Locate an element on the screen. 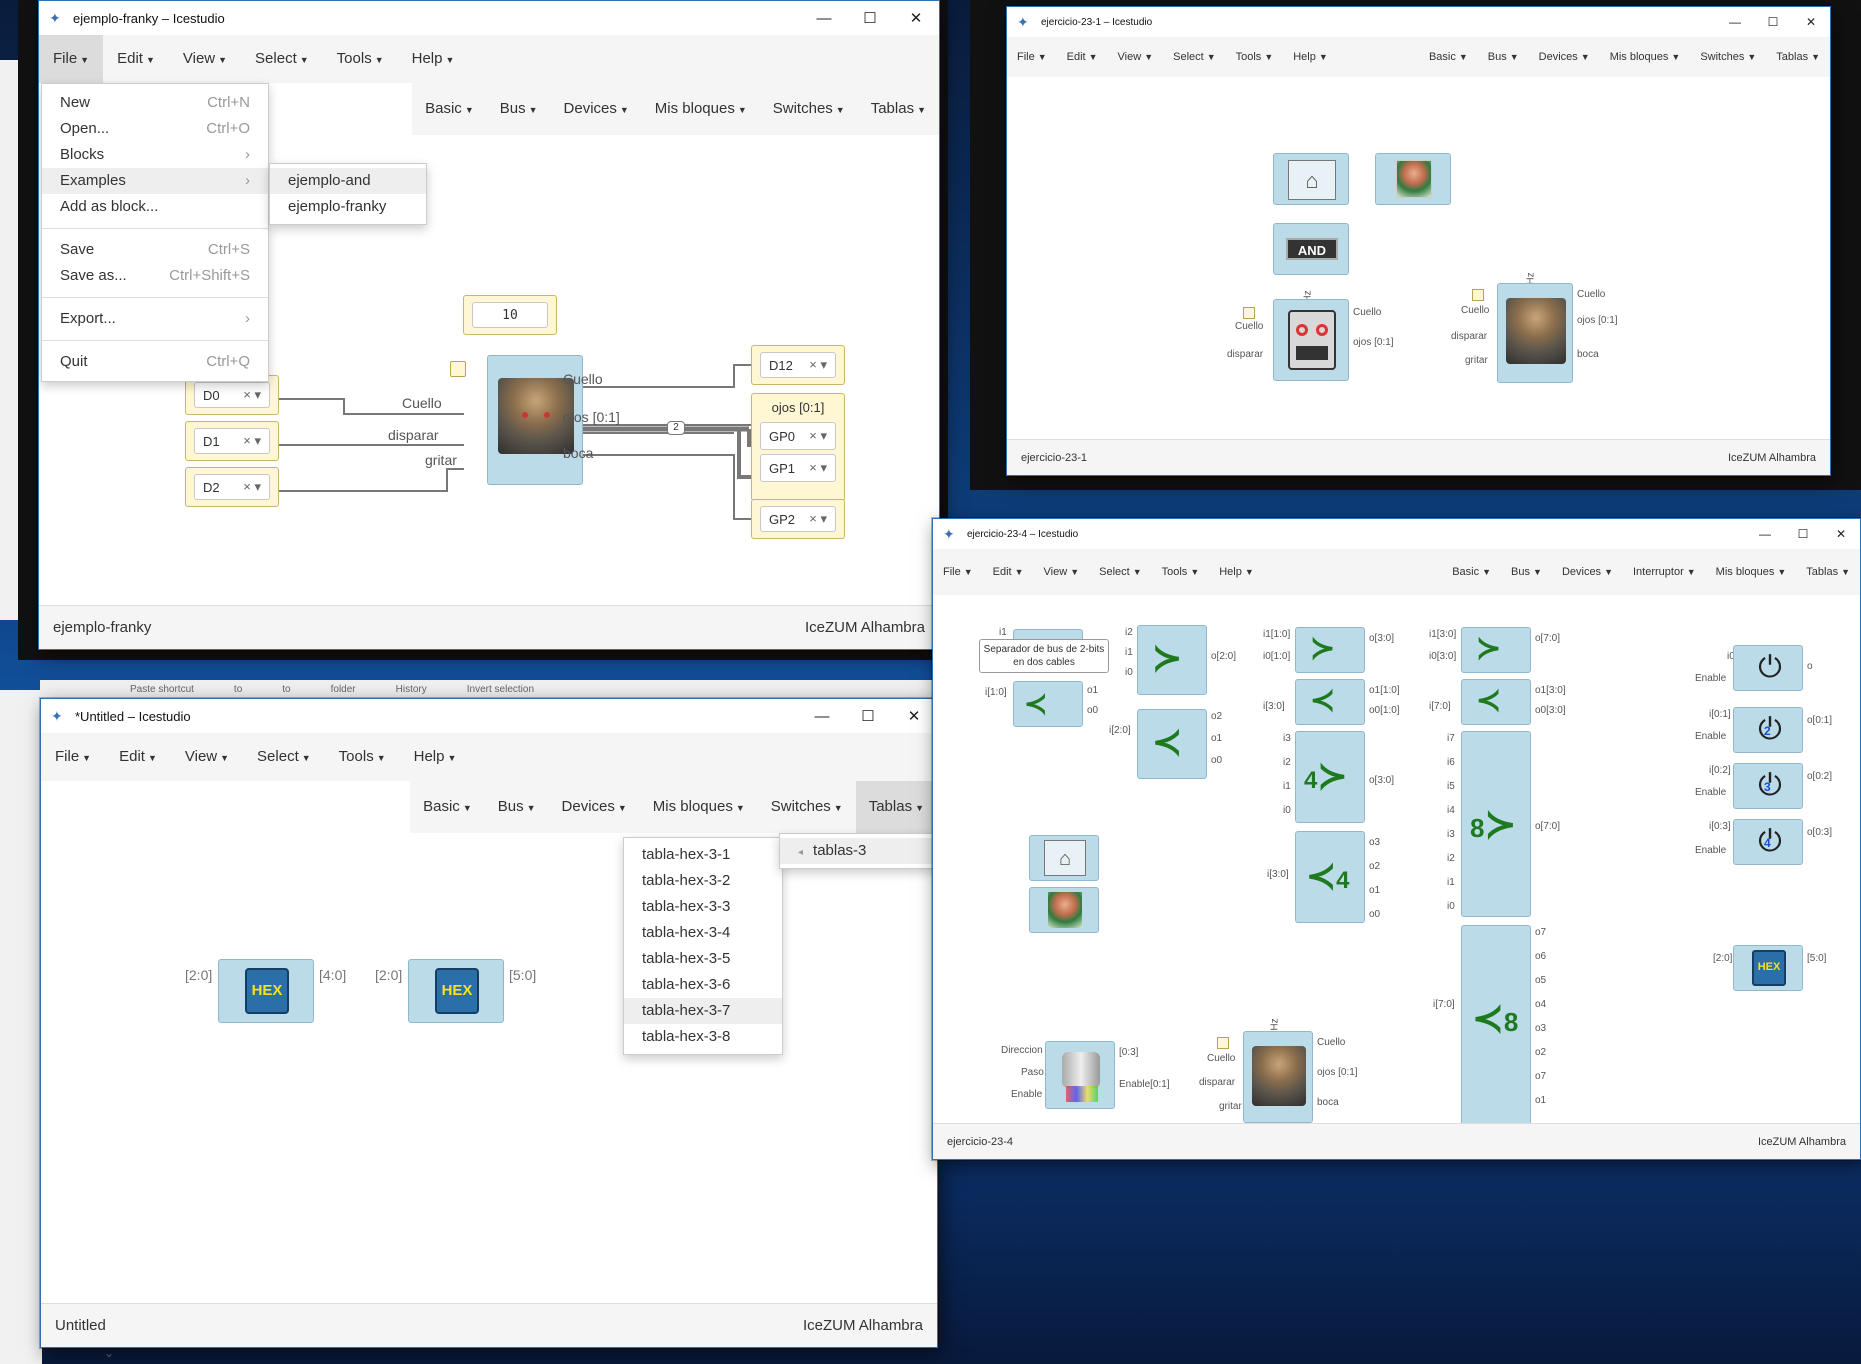 Image resolution: width=1861 pixels, height=1364 pixels. input-pin-d2: D2 × ▾ is located at coordinates (232, 487).